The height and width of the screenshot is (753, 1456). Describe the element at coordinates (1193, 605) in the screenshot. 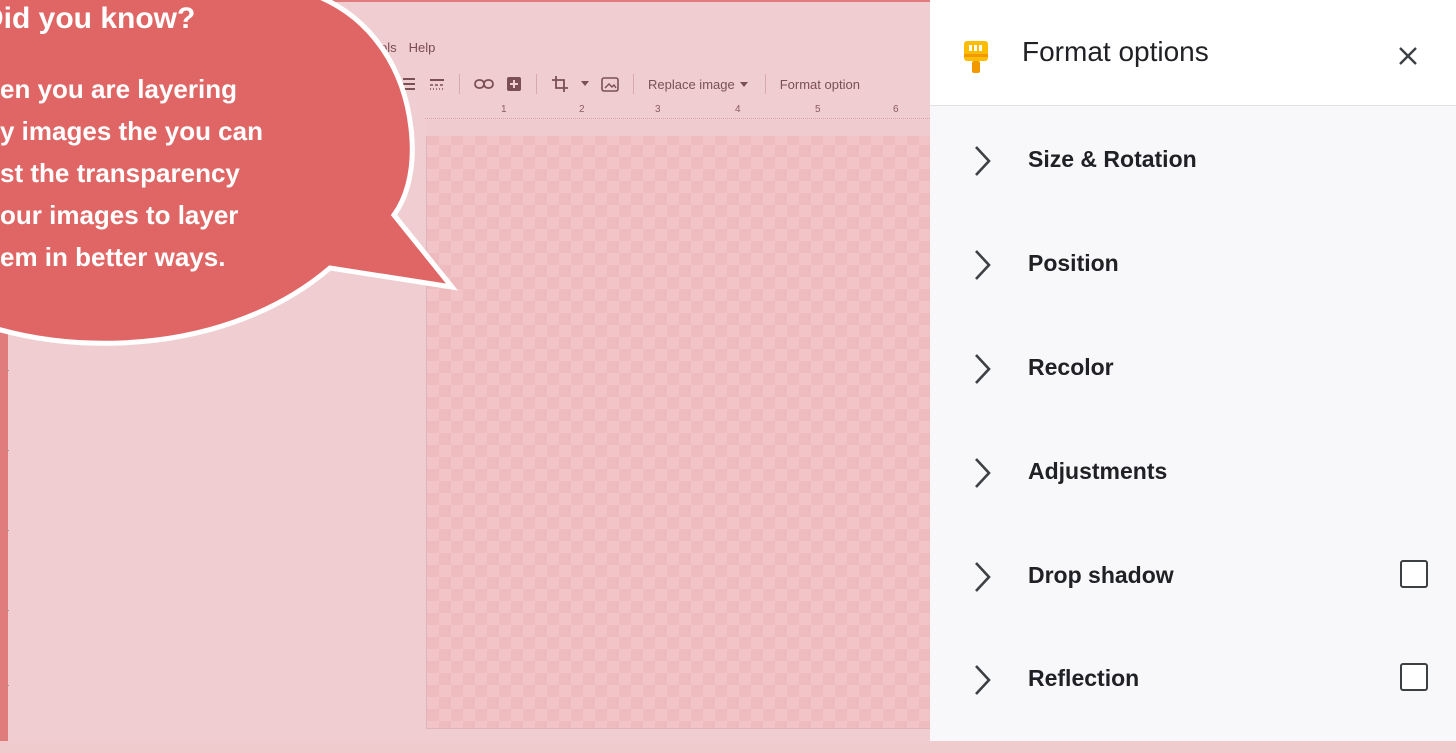

I see `section-drop-shadow: Drop shadow` at that location.